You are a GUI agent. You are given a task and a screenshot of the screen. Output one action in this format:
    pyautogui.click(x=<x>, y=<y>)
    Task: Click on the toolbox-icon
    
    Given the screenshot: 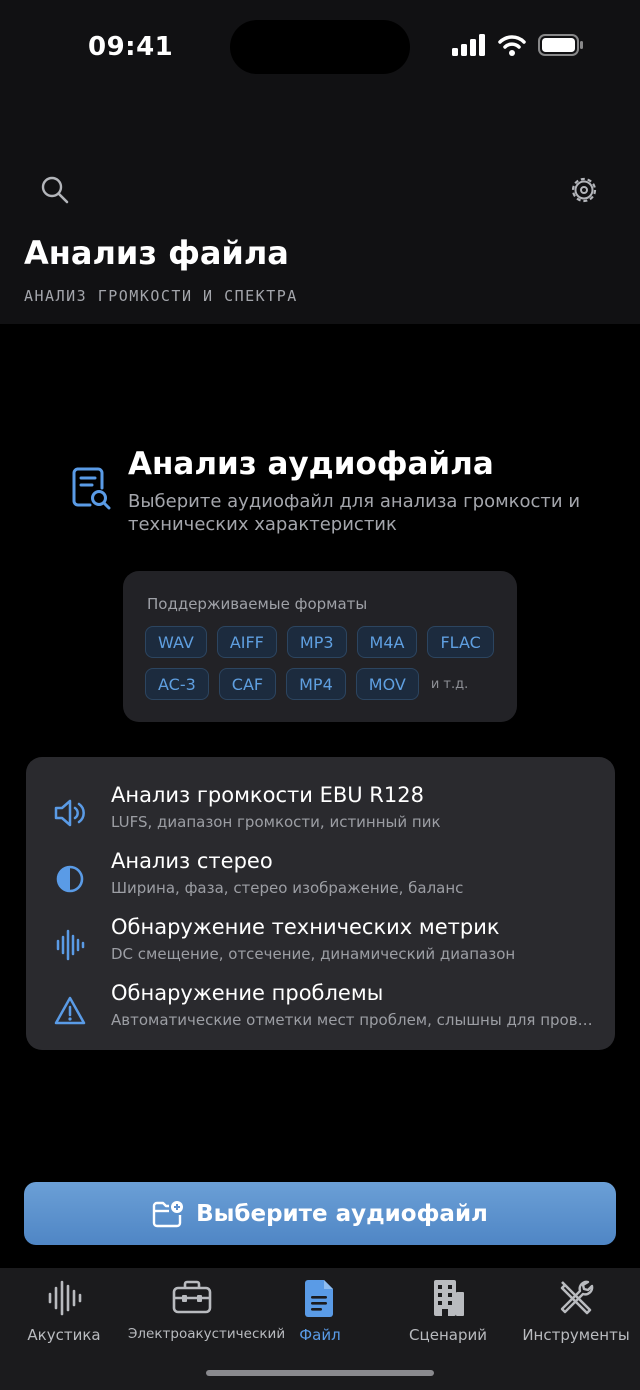 What is the action you would take?
    pyautogui.click(x=192, y=1297)
    